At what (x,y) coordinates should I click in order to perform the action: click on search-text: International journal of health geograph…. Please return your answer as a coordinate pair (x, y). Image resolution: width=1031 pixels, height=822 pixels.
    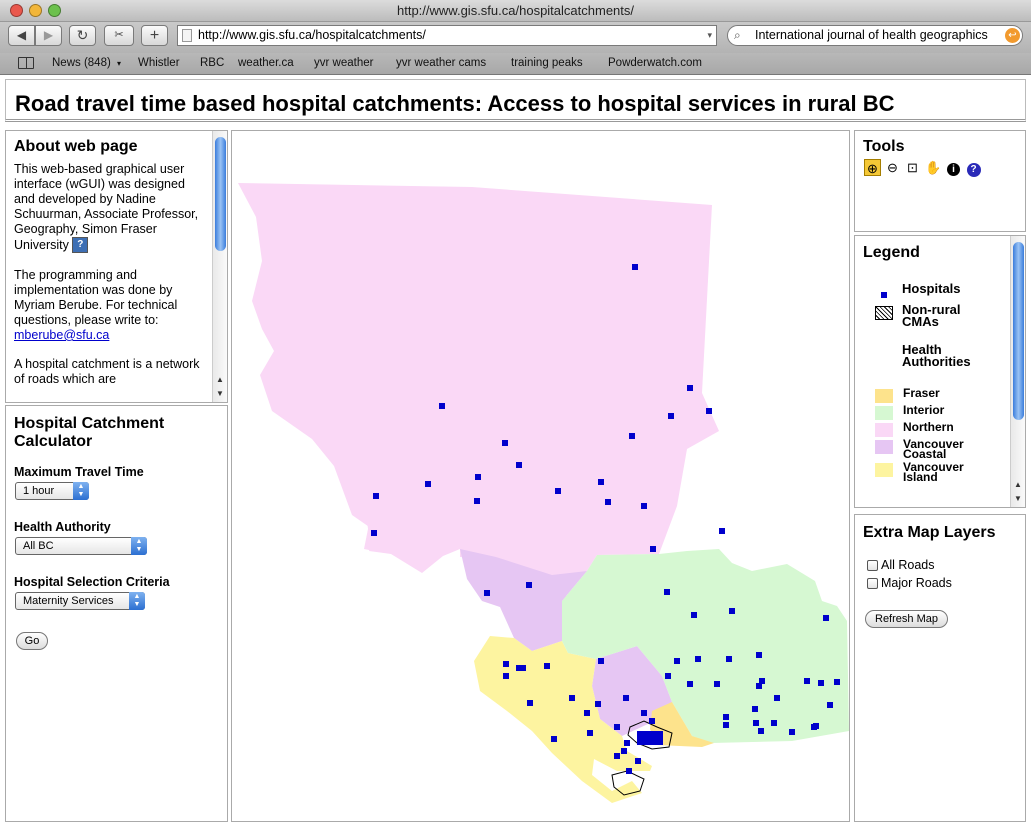
    Looking at the image, I should click on (871, 35).